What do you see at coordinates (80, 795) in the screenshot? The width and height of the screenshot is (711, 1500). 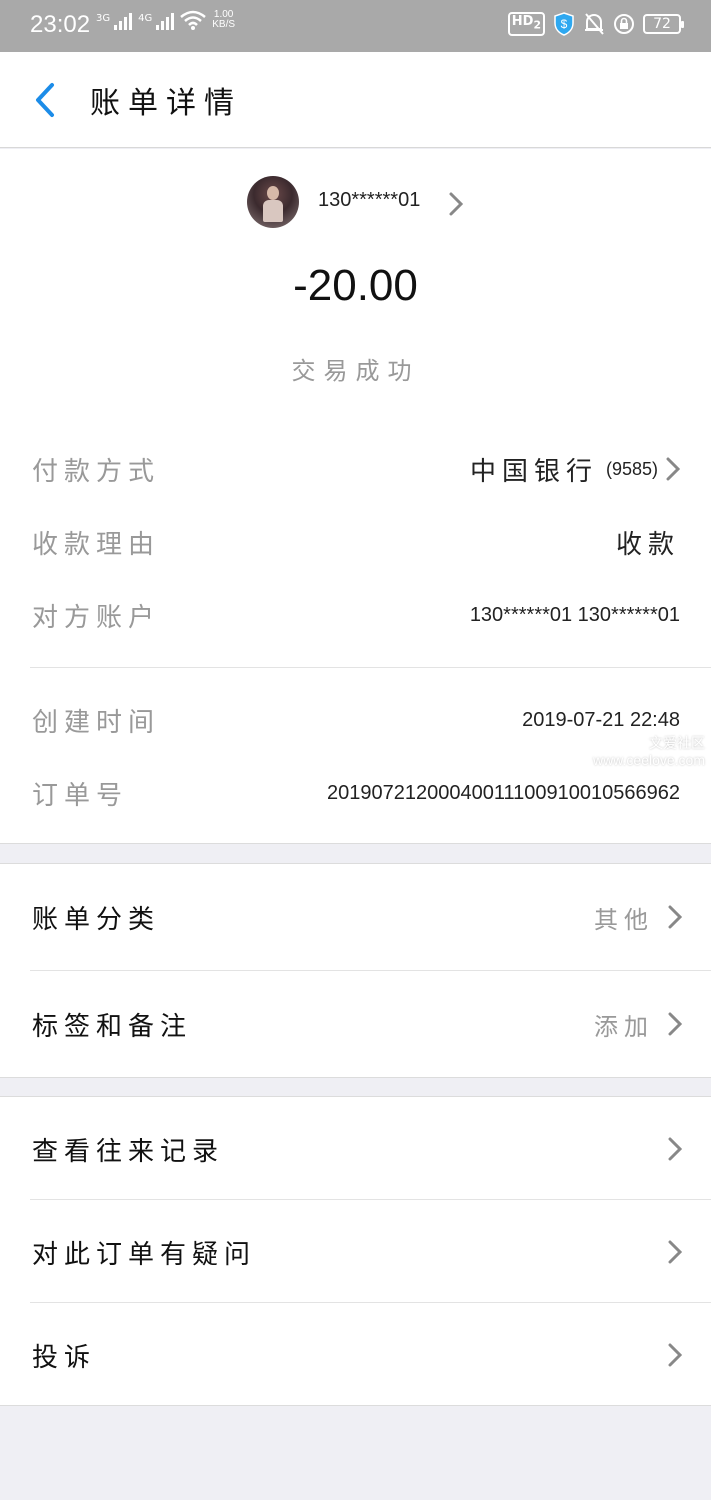 I see `order-number-label: 订单号` at bounding box center [80, 795].